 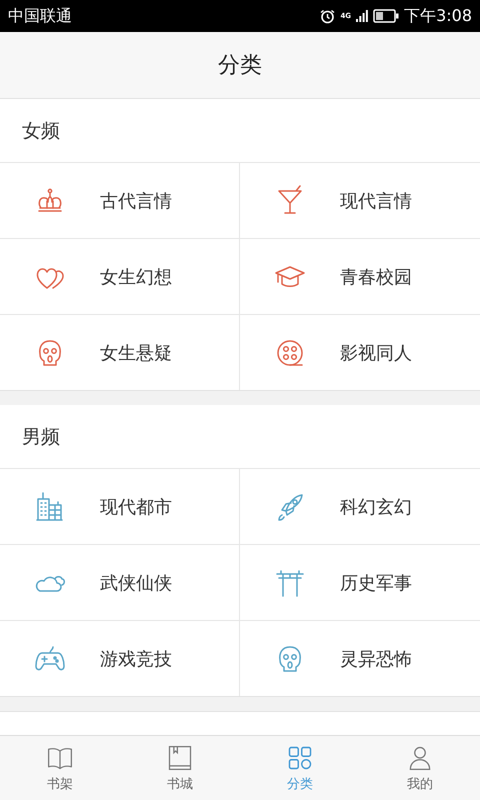 I want to click on category-item: 现代言情, so click(x=360, y=201).